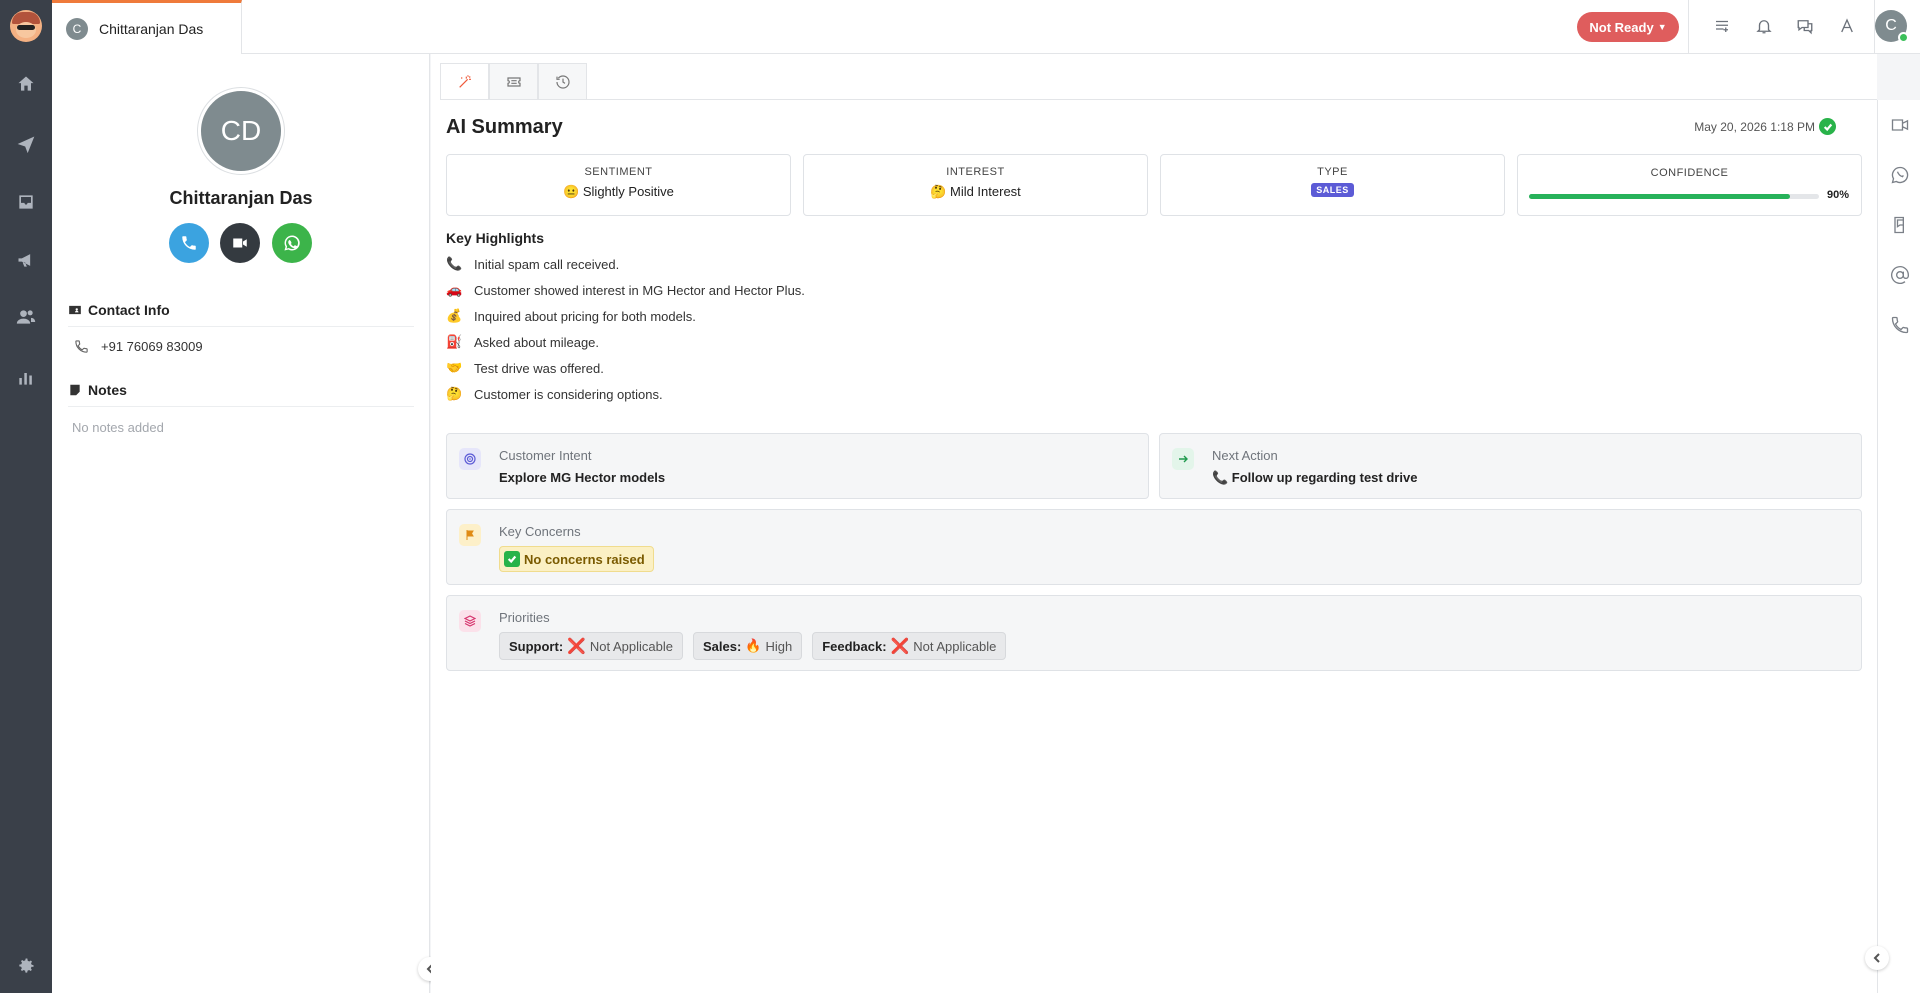 This screenshot has height=993, width=1920. What do you see at coordinates (241, 198) in the screenshot?
I see `contact-name: Chittaranjan Das` at bounding box center [241, 198].